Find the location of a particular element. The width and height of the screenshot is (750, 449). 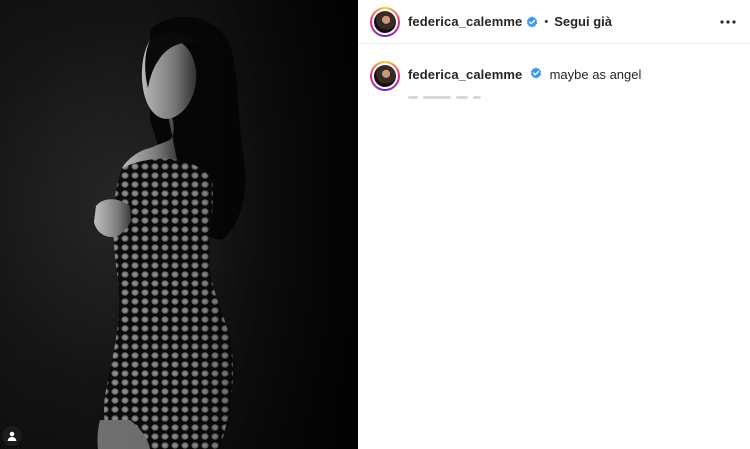

more-options-icon is located at coordinates (728, 21).